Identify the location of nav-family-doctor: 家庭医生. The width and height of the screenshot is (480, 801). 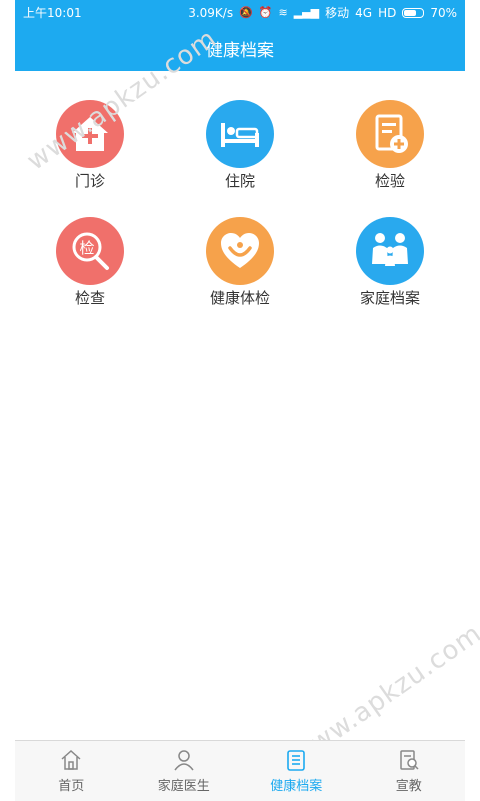
(184, 771).